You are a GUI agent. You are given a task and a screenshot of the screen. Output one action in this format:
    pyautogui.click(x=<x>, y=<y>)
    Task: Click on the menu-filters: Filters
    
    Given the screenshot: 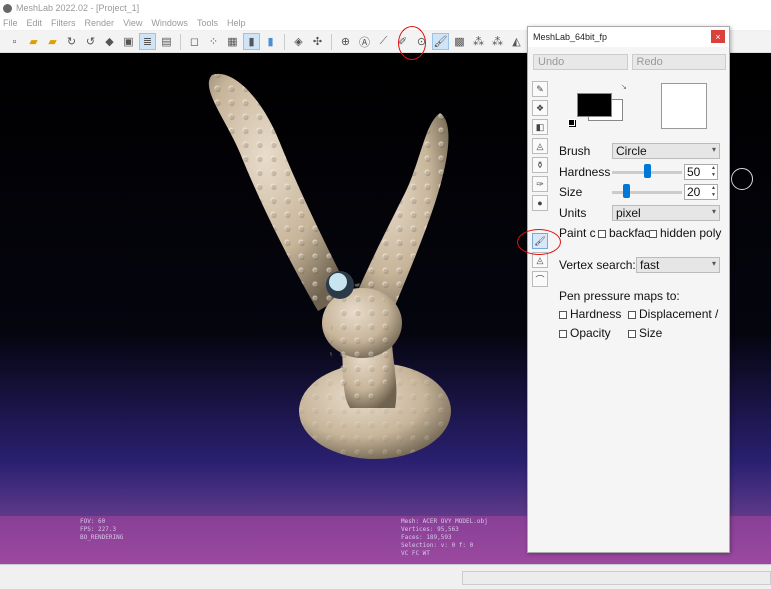 What is the action you would take?
    pyautogui.click(x=63, y=23)
    